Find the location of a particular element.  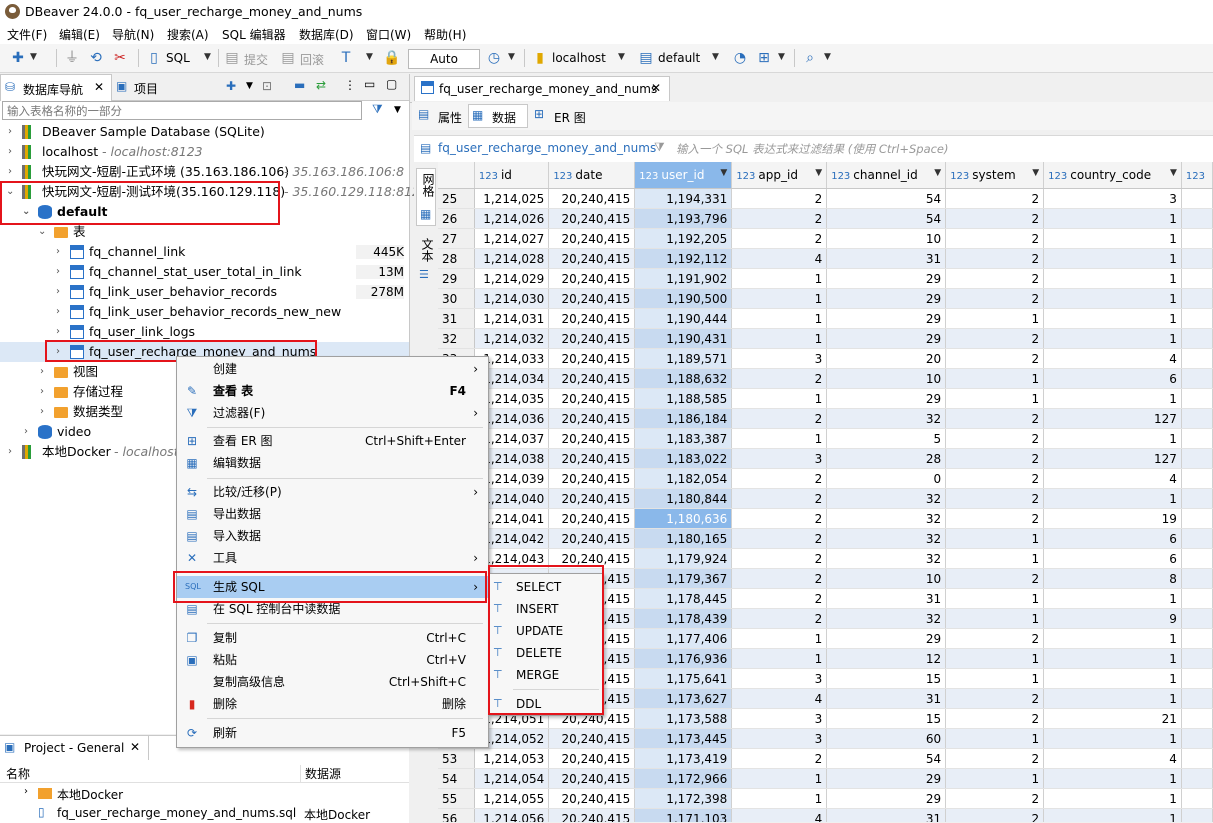

menu-item-view-table: ✎ 查看 表 F4 is located at coordinates (332, 391).